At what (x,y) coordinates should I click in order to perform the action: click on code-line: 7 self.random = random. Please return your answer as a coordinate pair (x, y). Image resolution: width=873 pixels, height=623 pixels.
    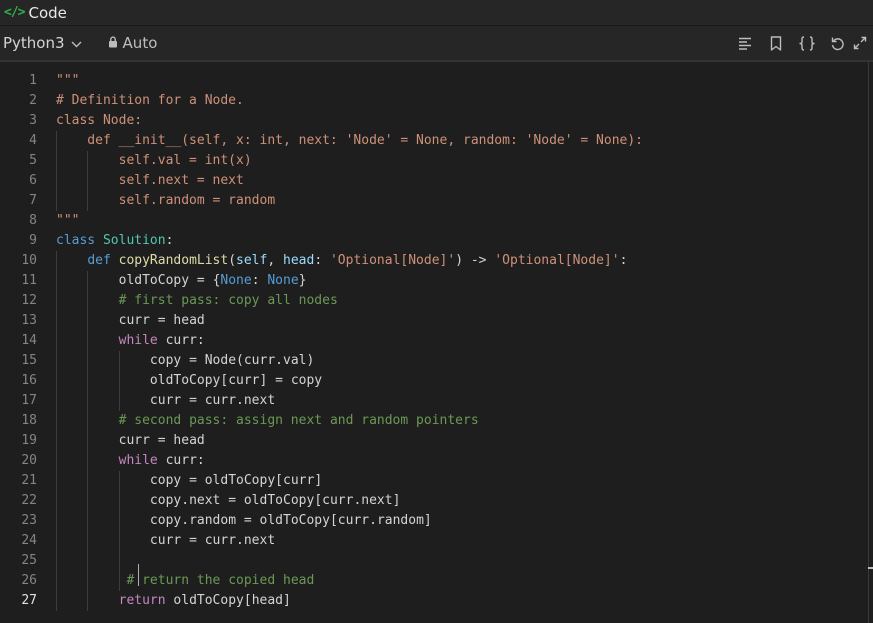
    Looking at the image, I should click on (434, 201).